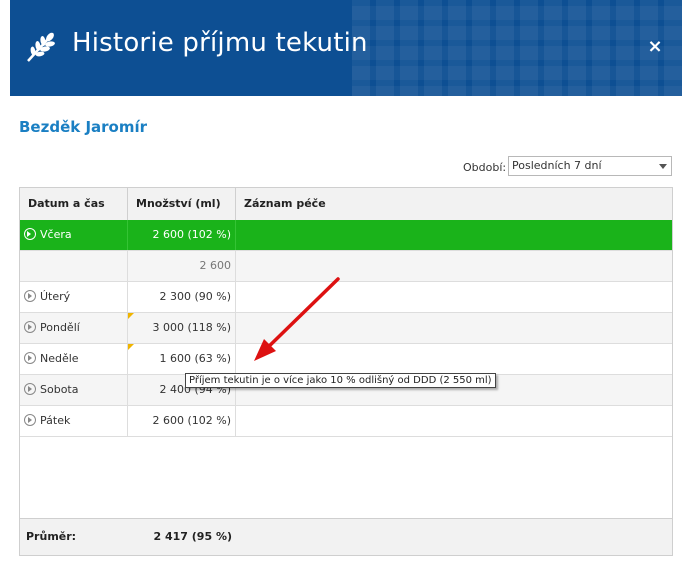 The width and height of the screenshot is (692, 574). I want to click on column-header-amount: Množství (ml), so click(182, 204).